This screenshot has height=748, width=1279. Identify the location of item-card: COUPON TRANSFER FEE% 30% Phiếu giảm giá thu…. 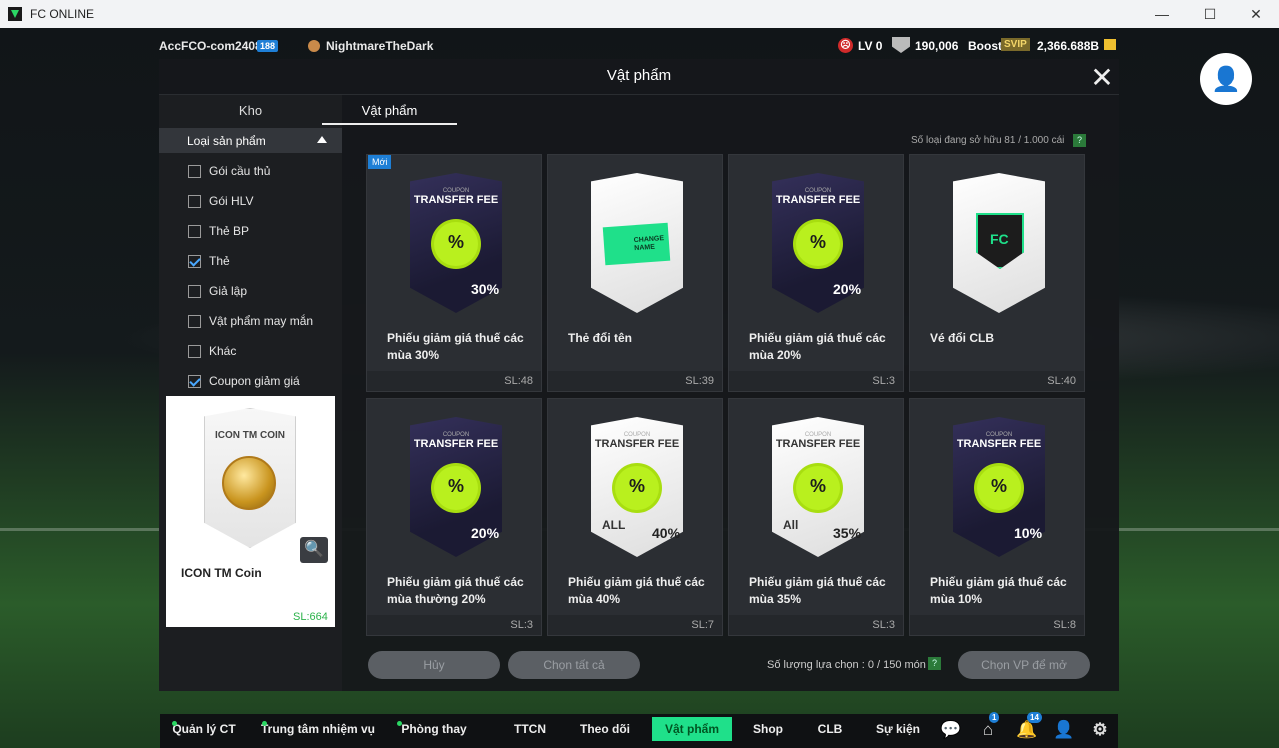
(454, 273).